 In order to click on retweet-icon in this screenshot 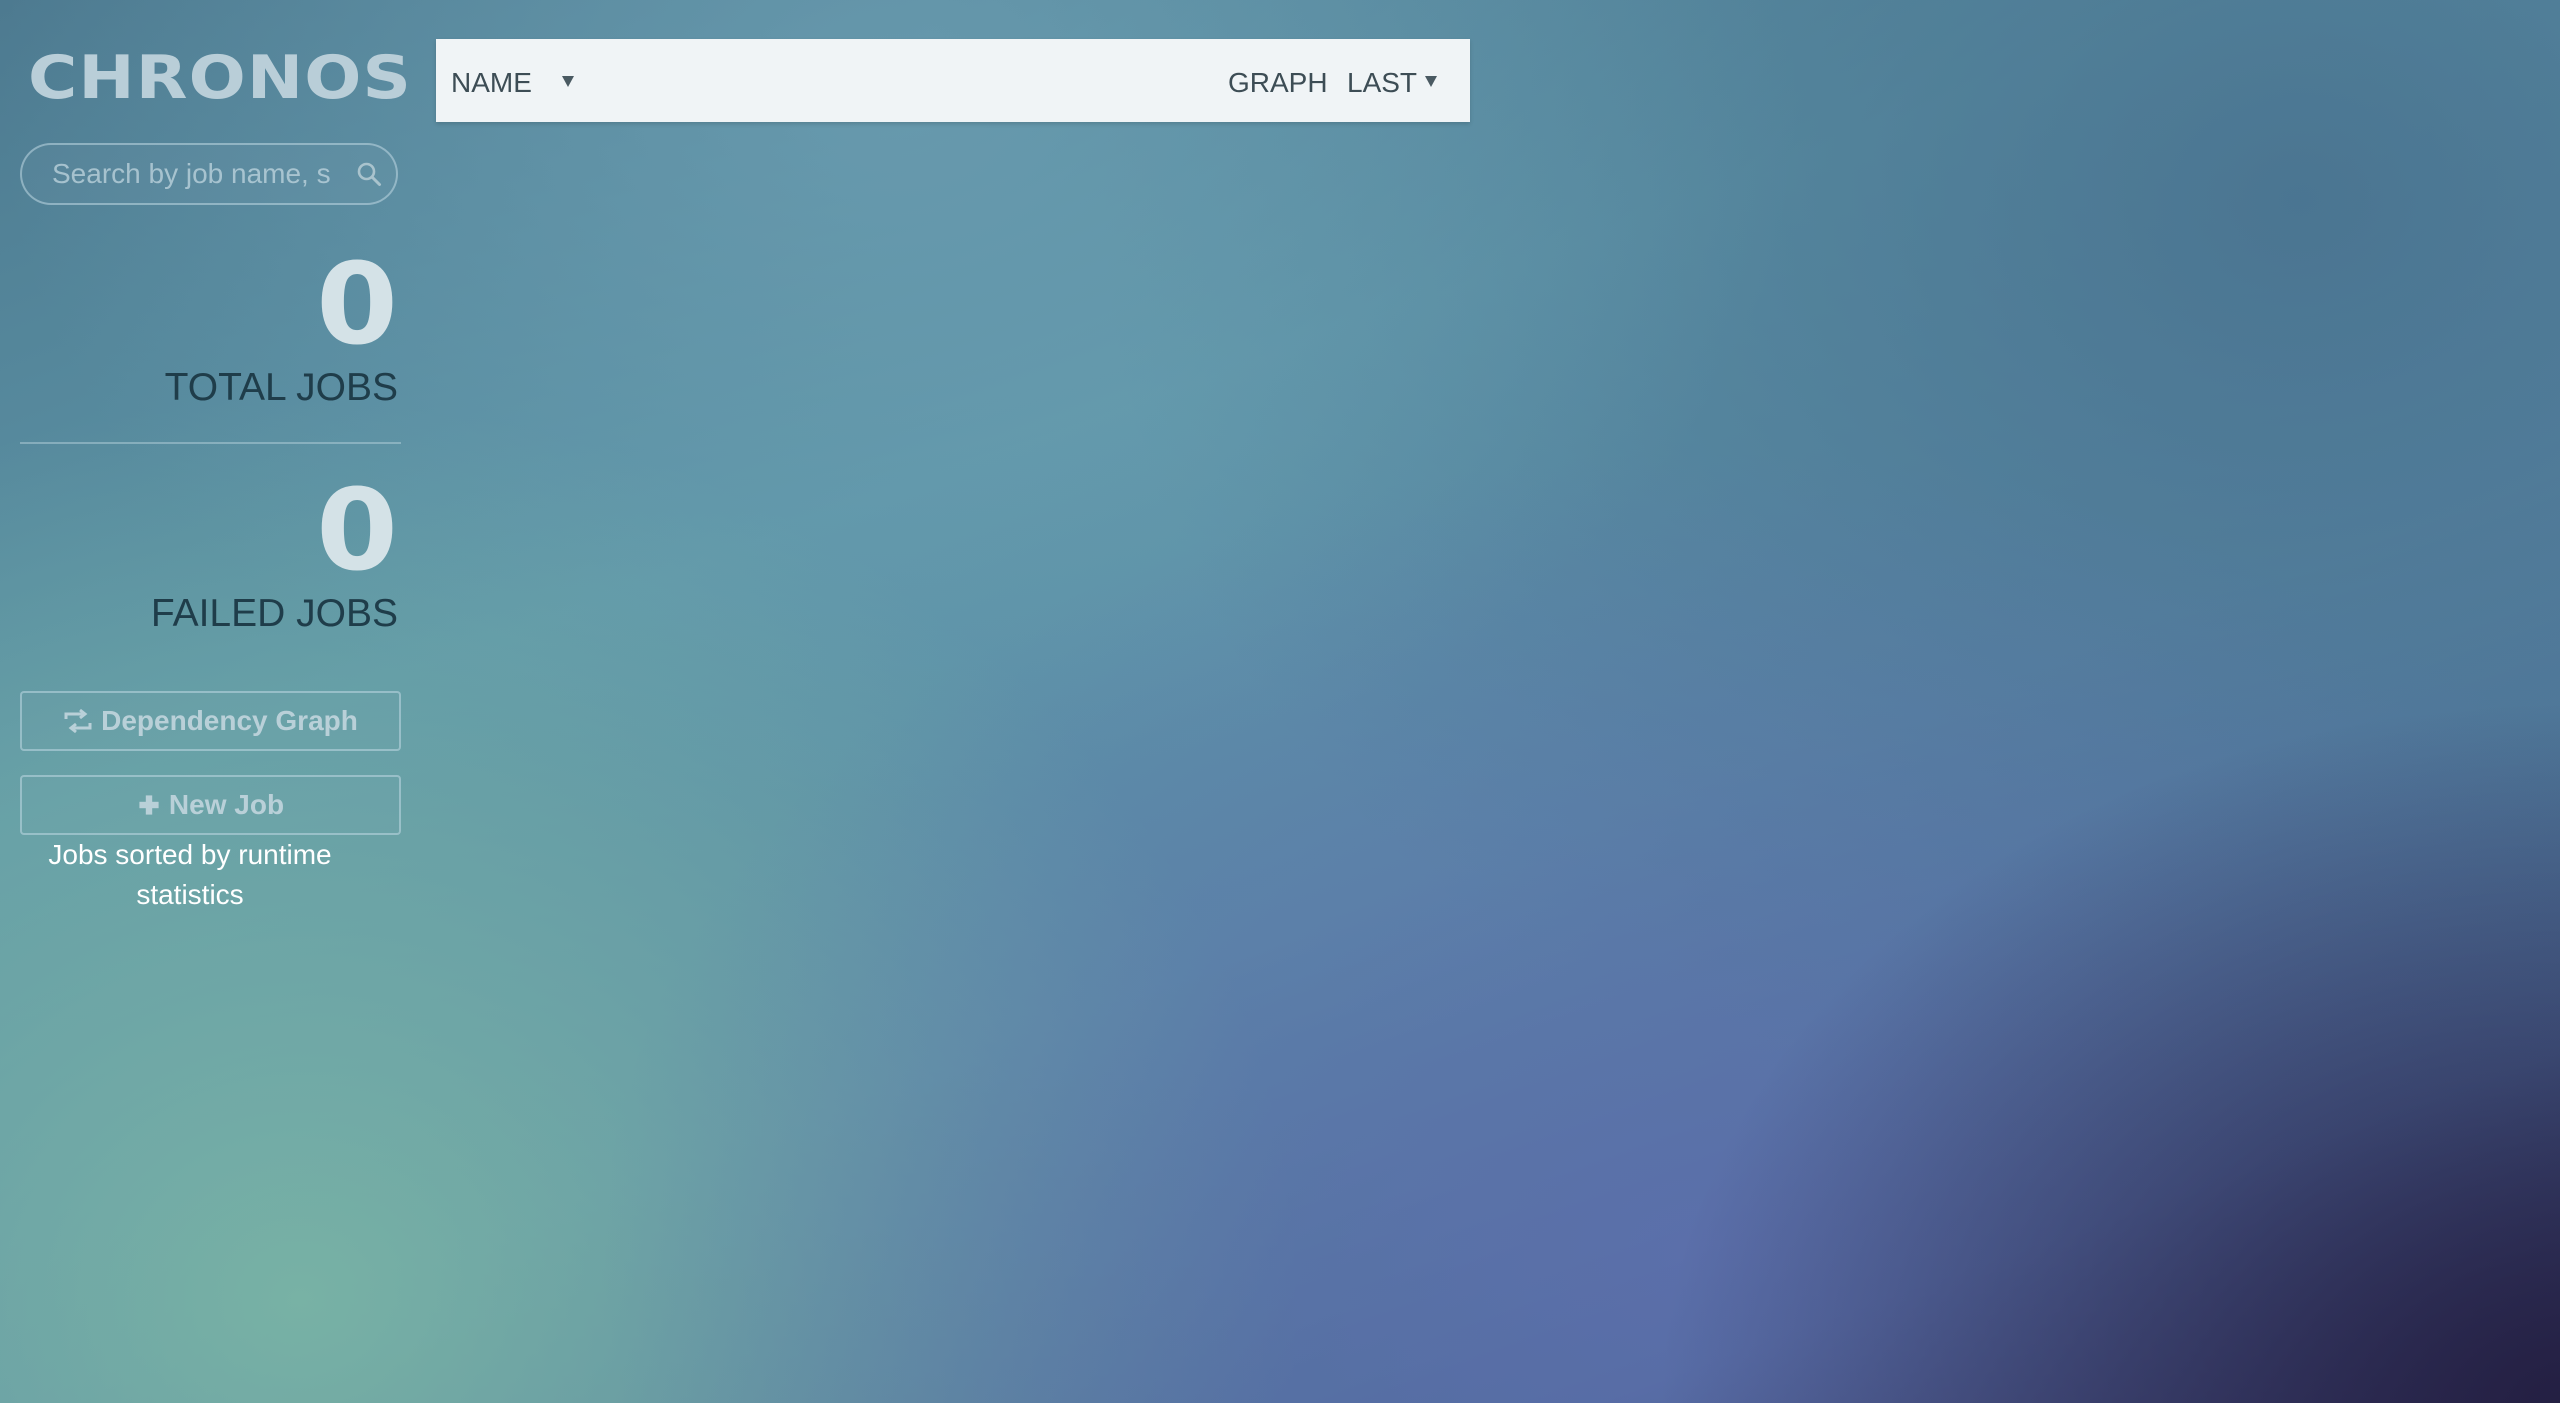, I will do `click(78, 721)`.